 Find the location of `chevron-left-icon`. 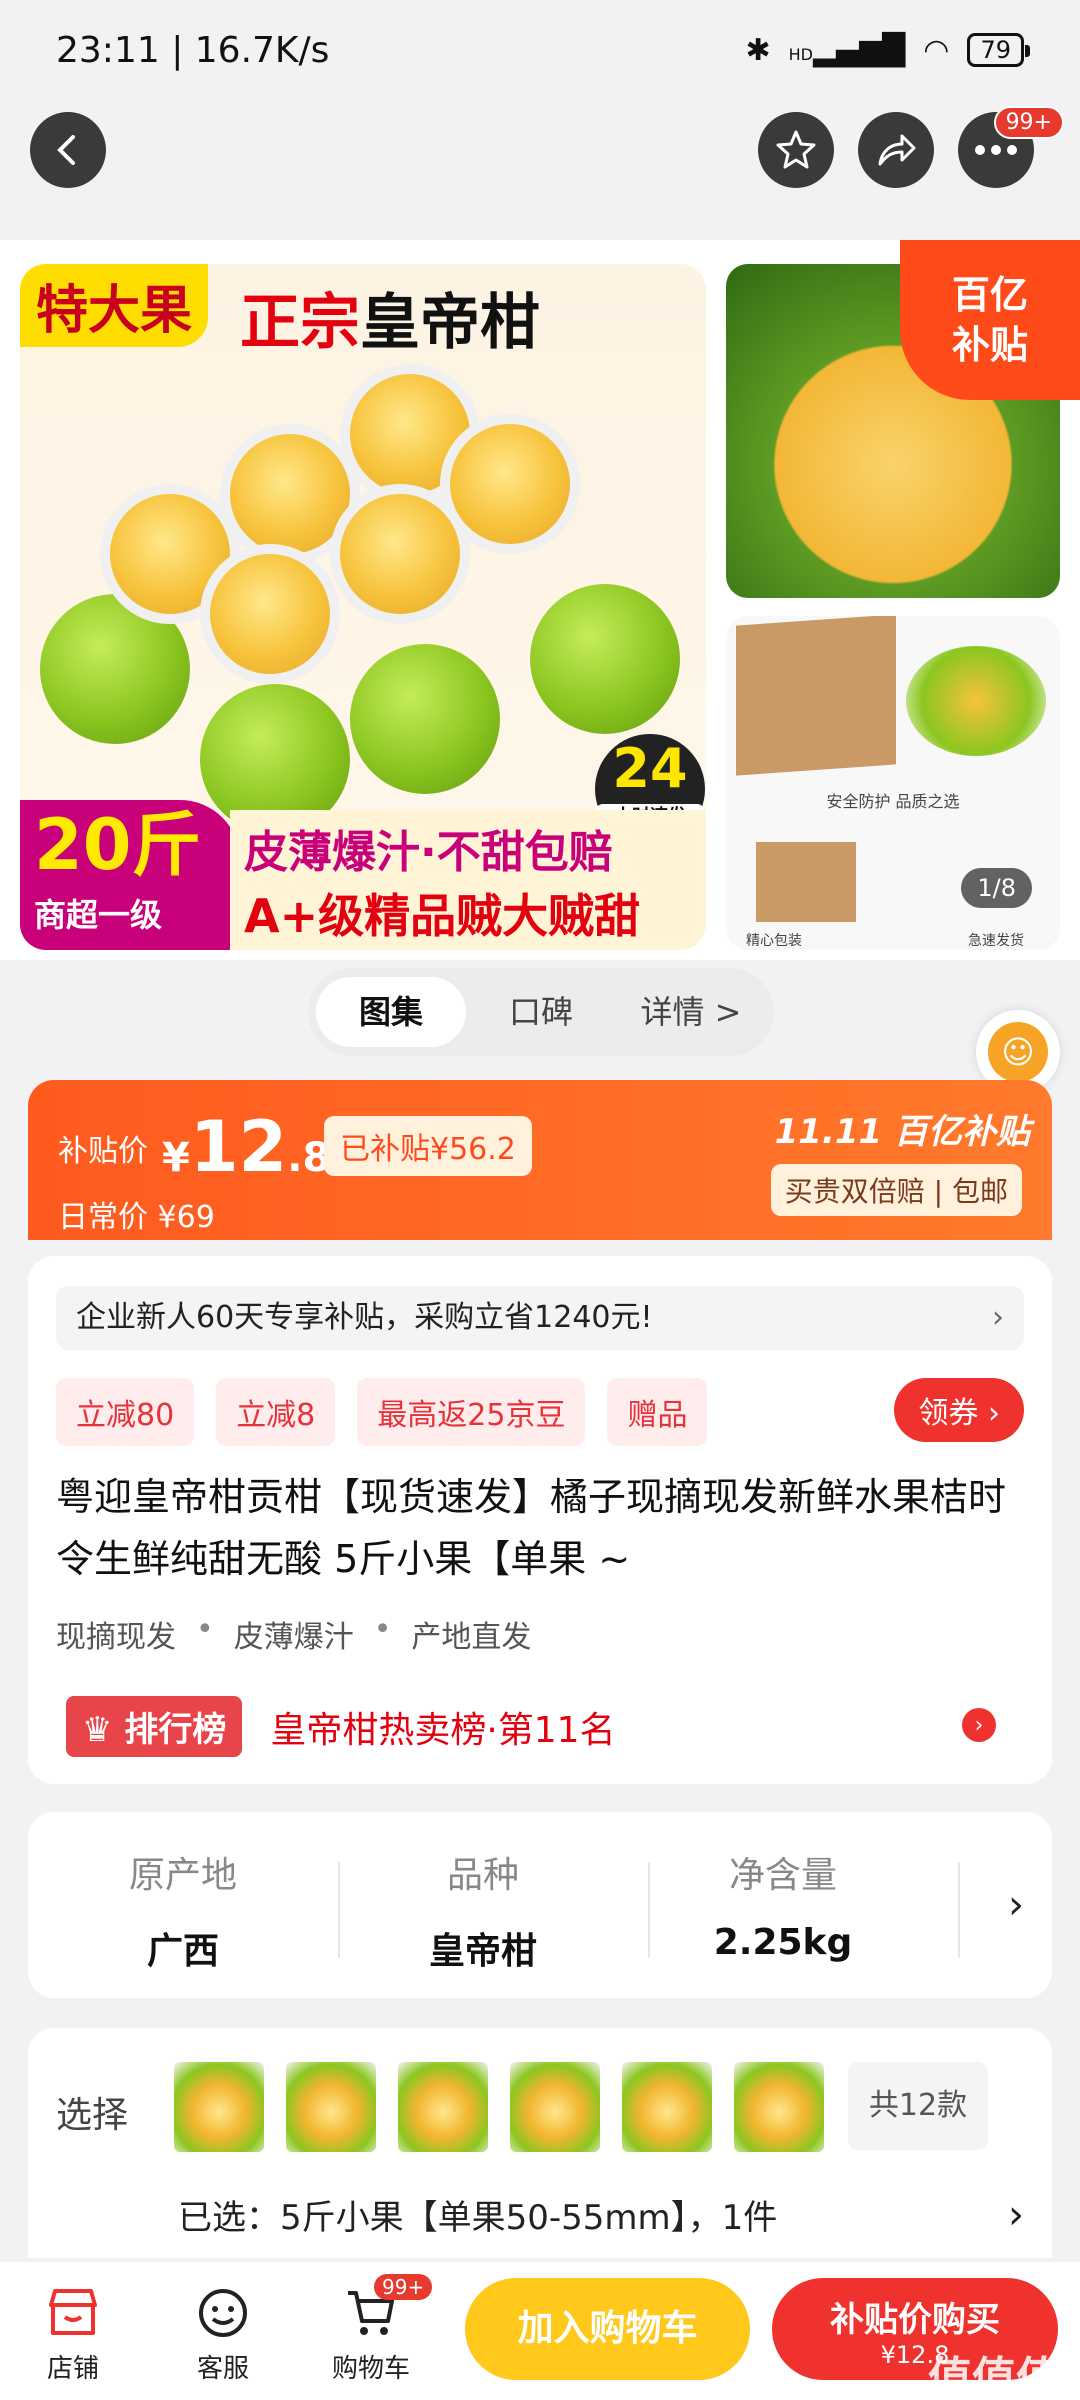

chevron-left-icon is located at coordinates (66, 150).